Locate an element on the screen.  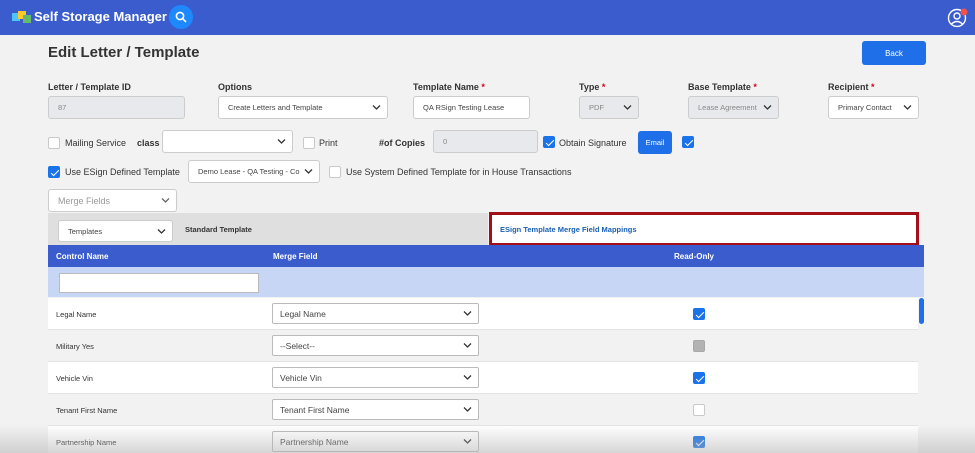
letter-id-field: 87 is located at coordinates (116, 107).